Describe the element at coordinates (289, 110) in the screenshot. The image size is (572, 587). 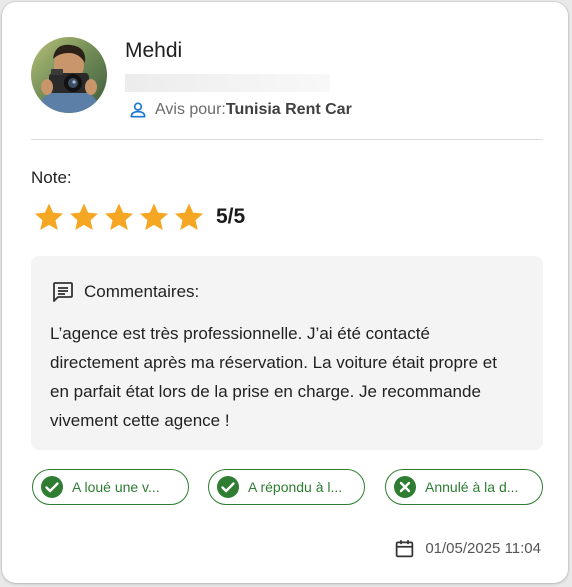
I see `agency-name: Tunisia Rent Car` at that location.